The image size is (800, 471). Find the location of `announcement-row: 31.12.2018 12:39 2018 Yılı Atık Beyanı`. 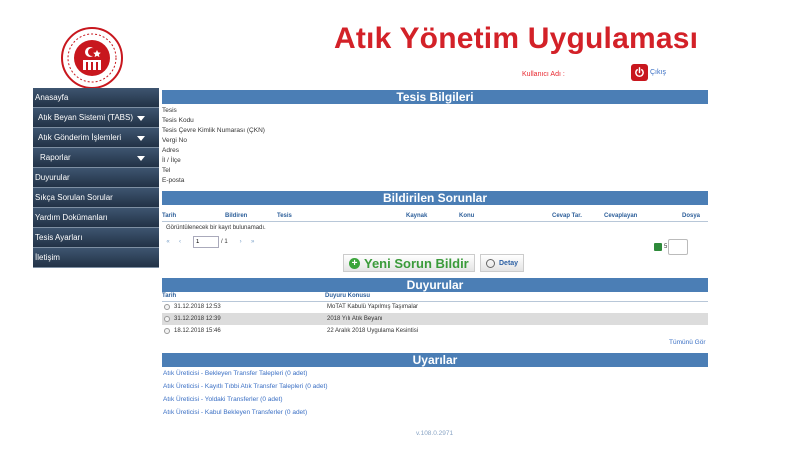

announcement-row: 31.12.2018 12:39 2018 Yılı Atık Beyanı is located at coordinates (435, 319).